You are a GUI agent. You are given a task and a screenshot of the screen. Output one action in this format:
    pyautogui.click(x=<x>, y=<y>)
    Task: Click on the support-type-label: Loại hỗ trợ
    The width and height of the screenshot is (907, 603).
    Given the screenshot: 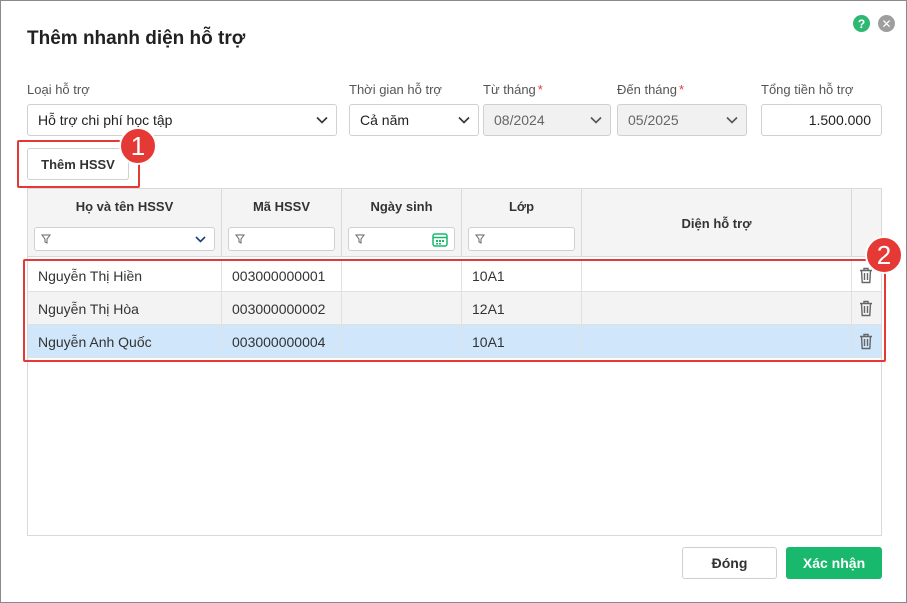 What is the action you would take?
    pyautogui.click(x=58, y=89)
    